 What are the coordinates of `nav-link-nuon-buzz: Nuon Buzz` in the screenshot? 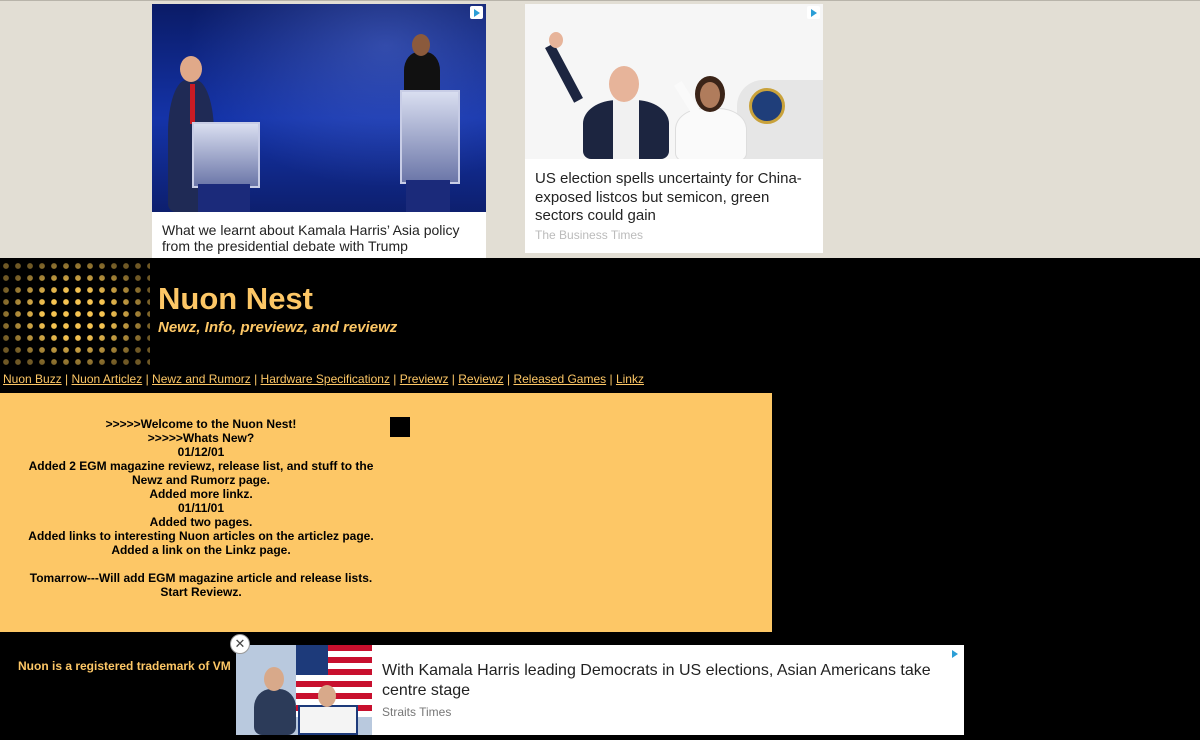 It's located at (32, 379).